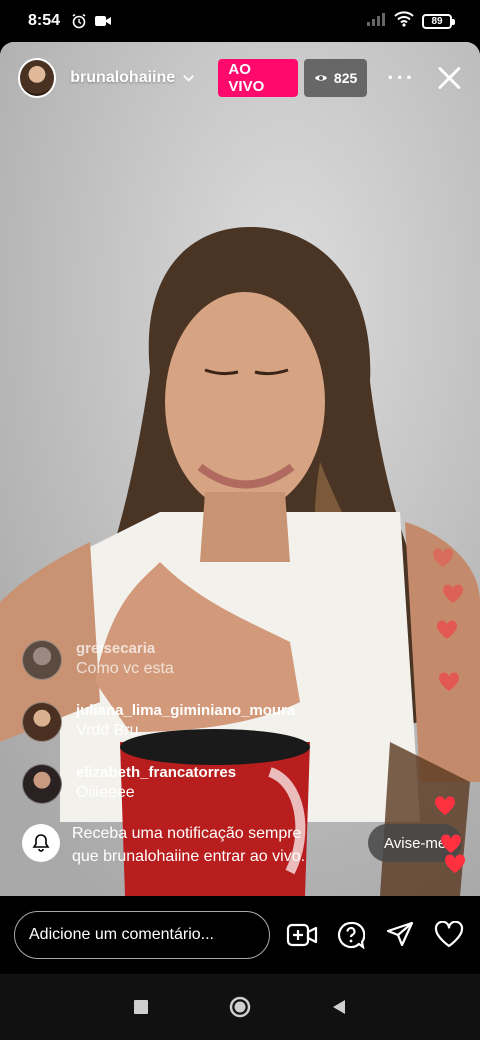 The image size is (480, 1040). What do you see at coordinates (192, 784) in the screenshot?
I see `comment-item: elizabeth_francatorres Oiiieeee` at bounding box center [192, 784].